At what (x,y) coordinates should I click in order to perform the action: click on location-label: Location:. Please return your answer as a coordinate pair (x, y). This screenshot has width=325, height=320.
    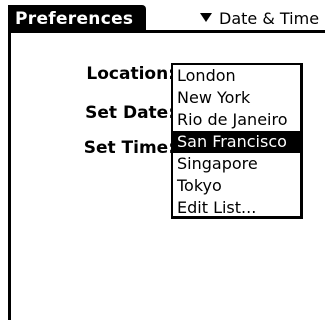
    Looking at the image, I should click on (130, 74).